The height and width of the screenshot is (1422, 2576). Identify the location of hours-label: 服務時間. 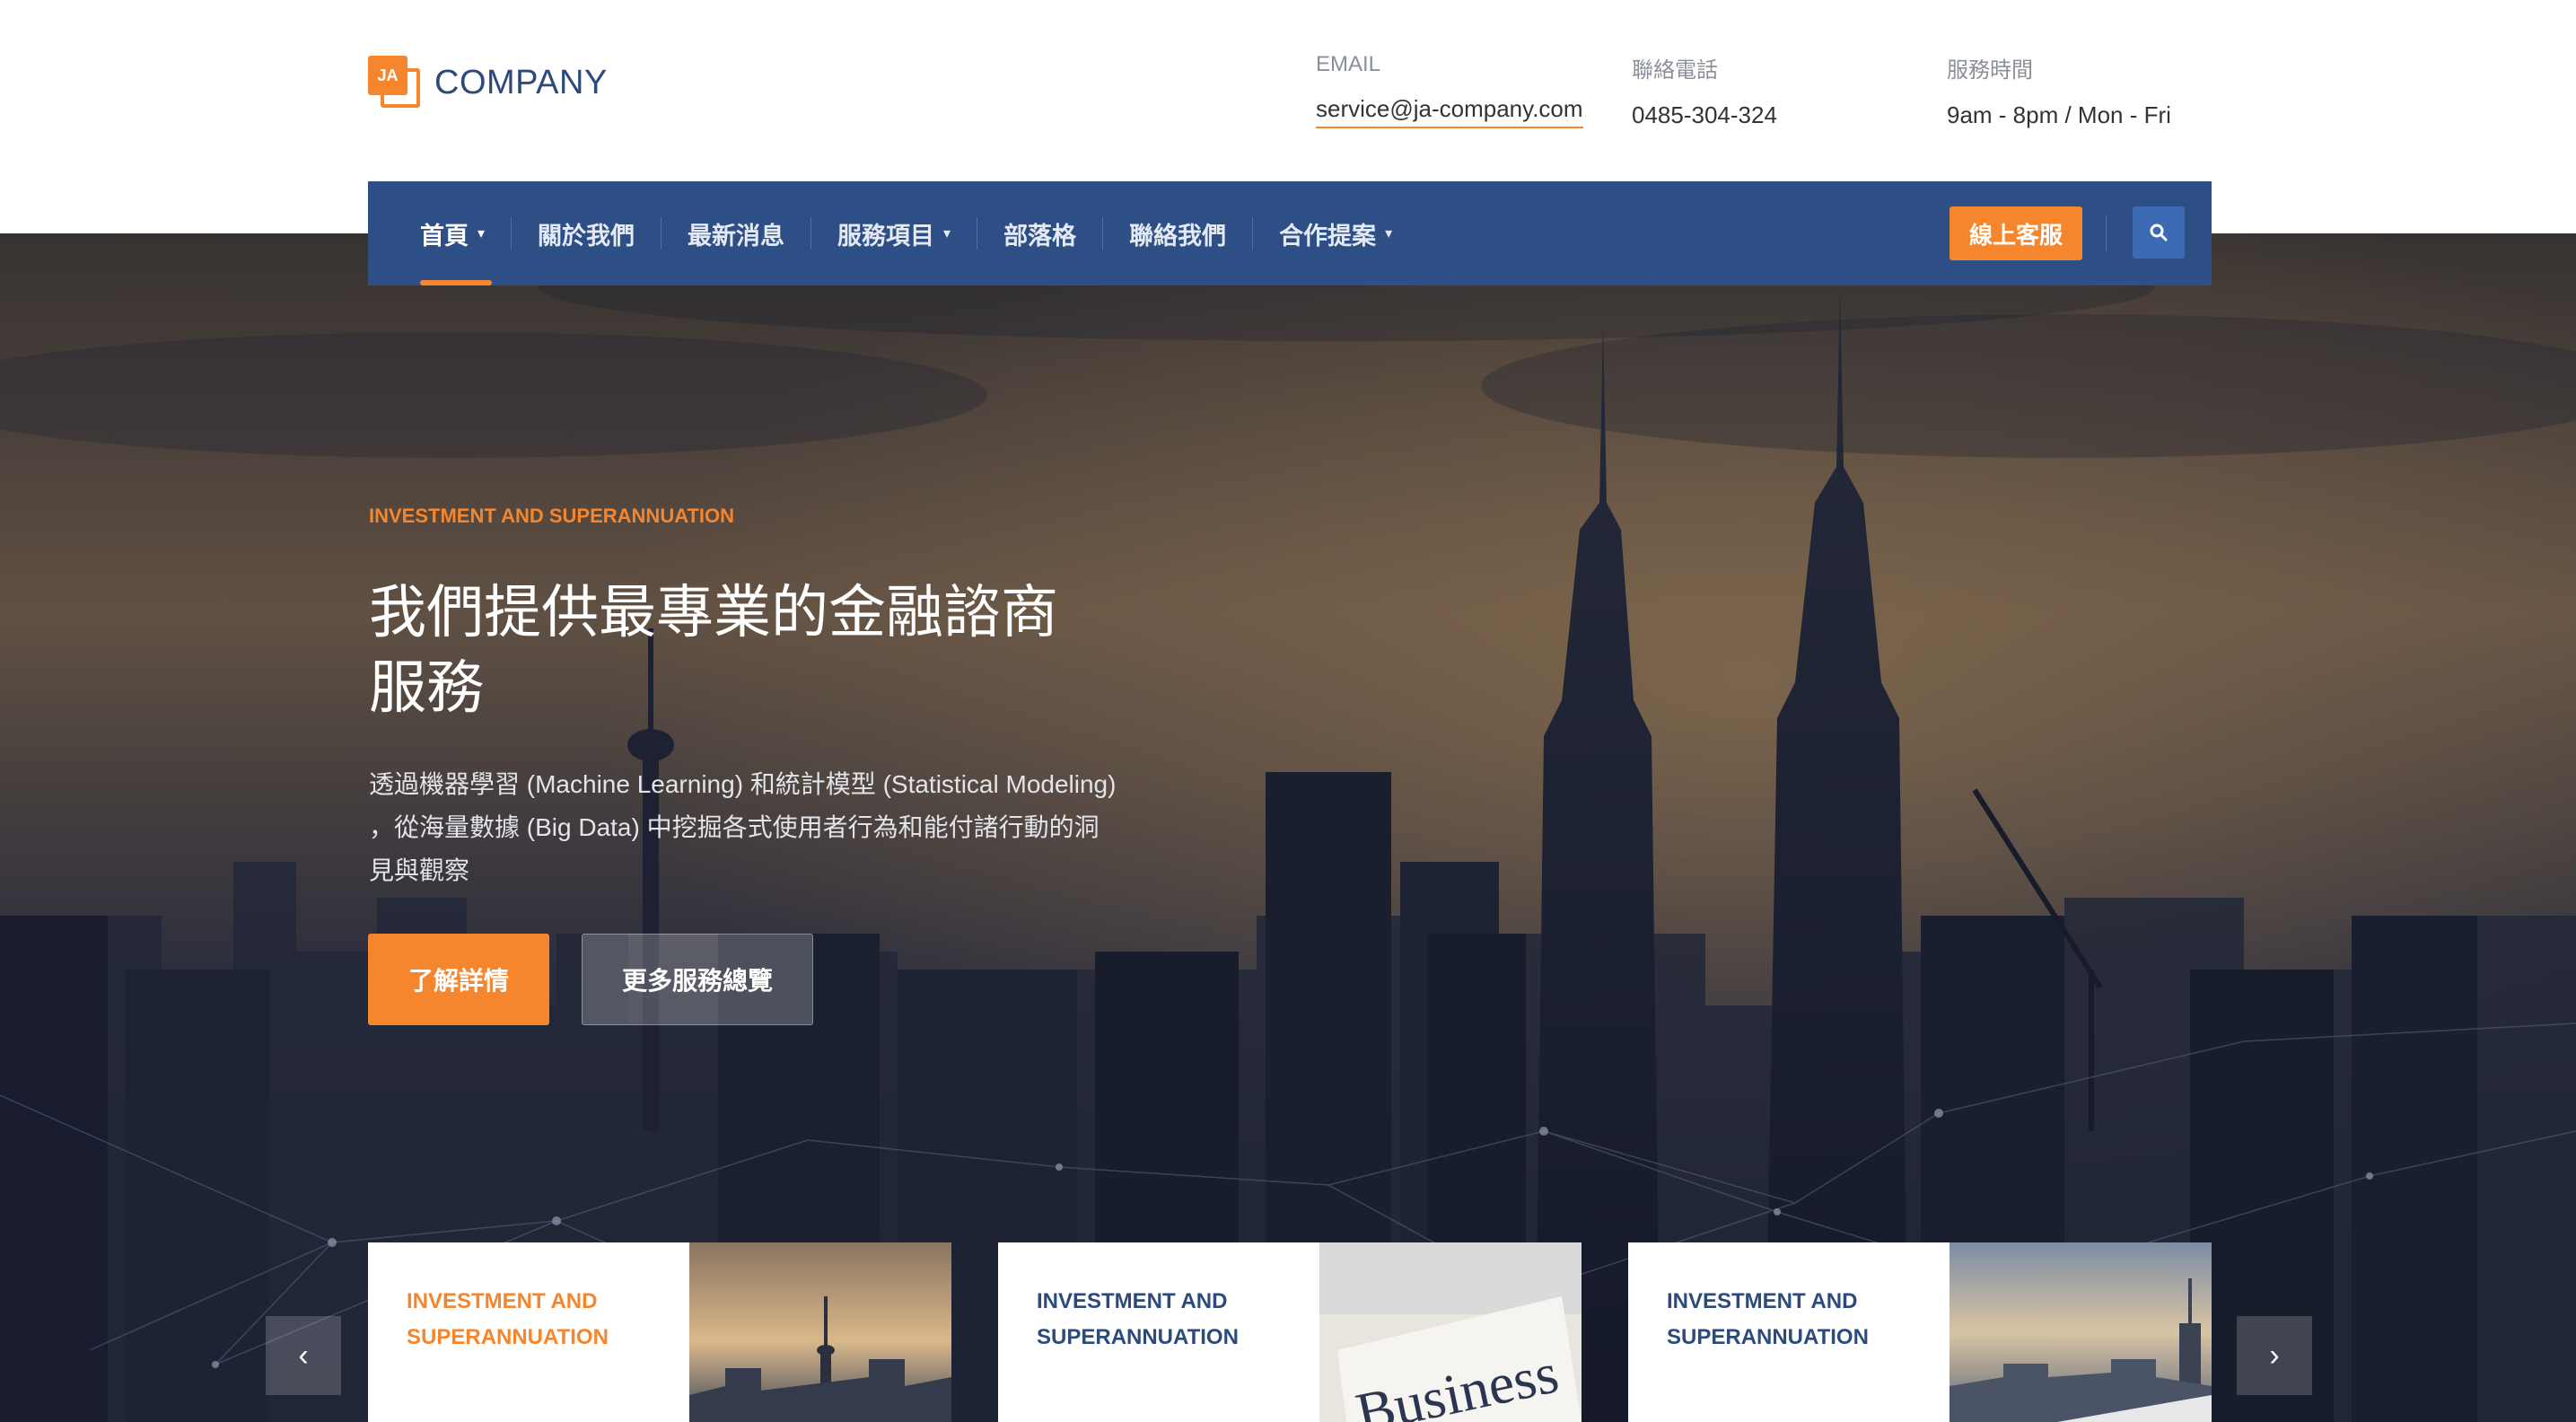
(1990, 70).